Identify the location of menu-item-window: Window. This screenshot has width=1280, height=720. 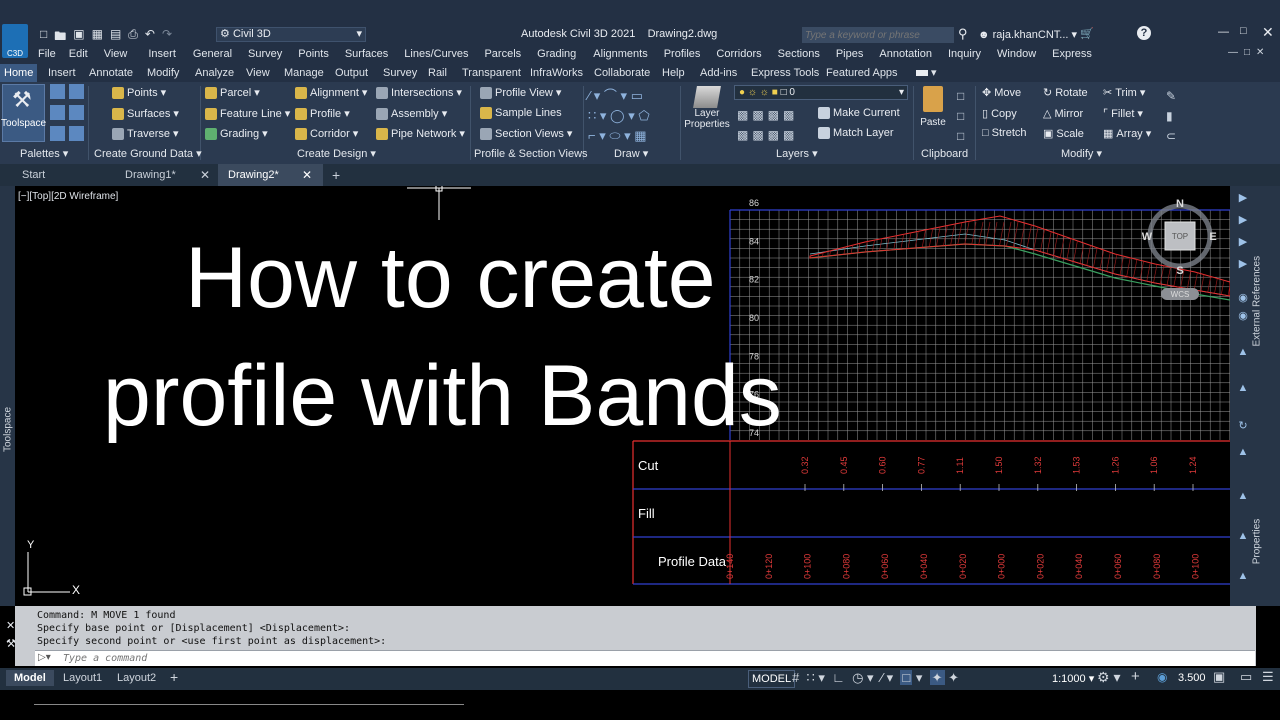
(1016, 54).